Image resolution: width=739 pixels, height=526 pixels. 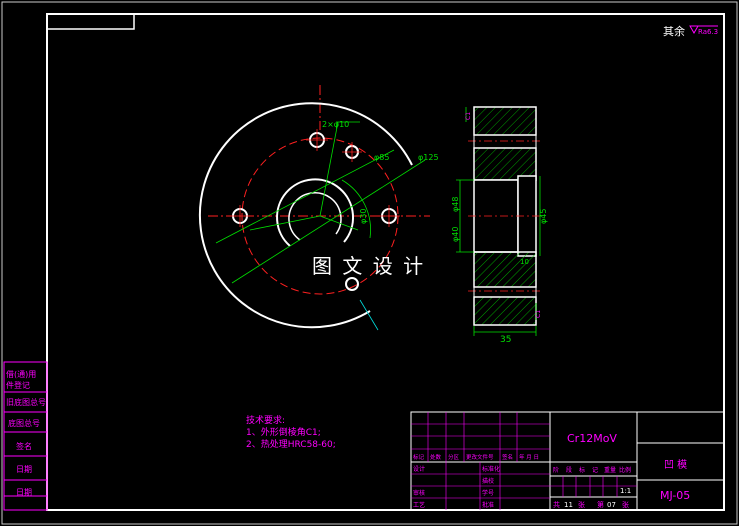 What do you see at coordinates (18, 385) in the screenshot?
I see `side-label-2: 件登记` at bounding box center [18, 385].